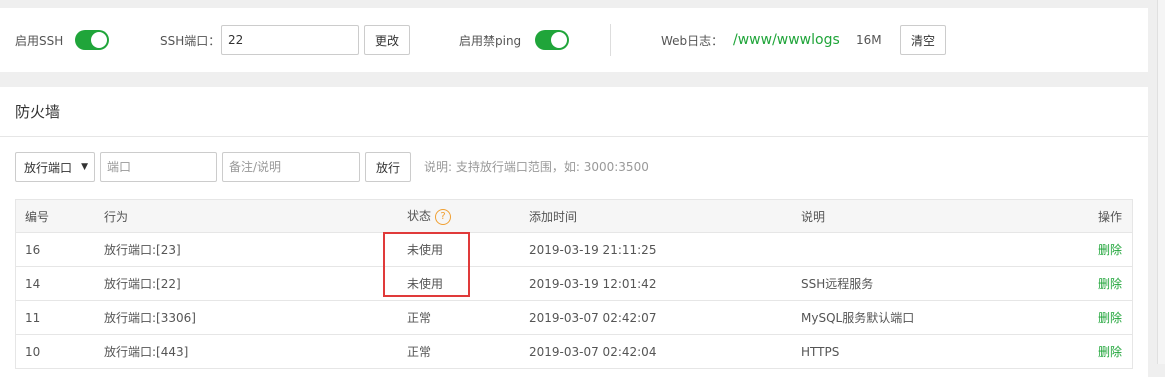 The image size is (1165, 377). I want to click on action-select-value: 放行端口, so click(48, 167).